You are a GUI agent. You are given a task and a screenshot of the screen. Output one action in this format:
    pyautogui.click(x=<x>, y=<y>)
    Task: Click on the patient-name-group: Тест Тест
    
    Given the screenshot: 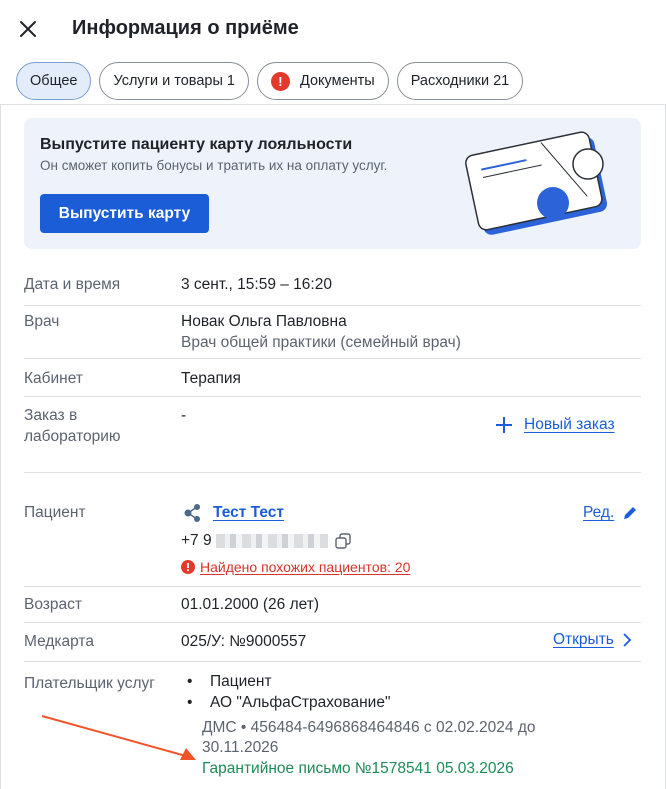 What is the action you would take?
    pyautogui.click(x=232, y=513)
    